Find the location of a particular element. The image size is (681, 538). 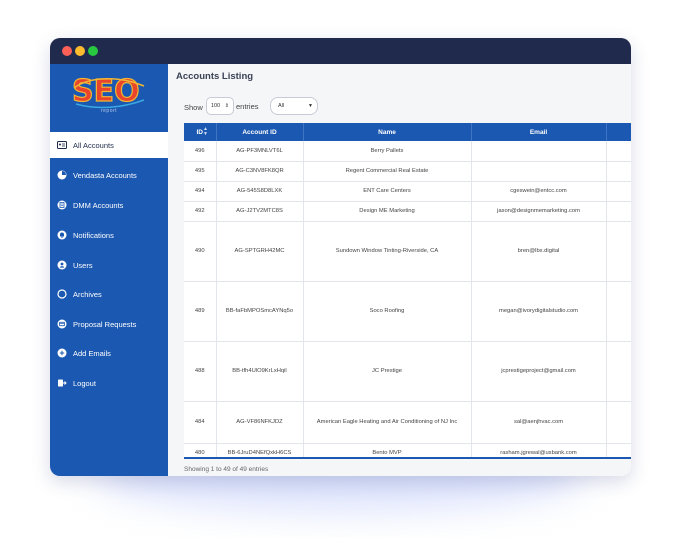

cell-account-id: AG-J2TV2MTC8S is located at coordinates (260, 211).